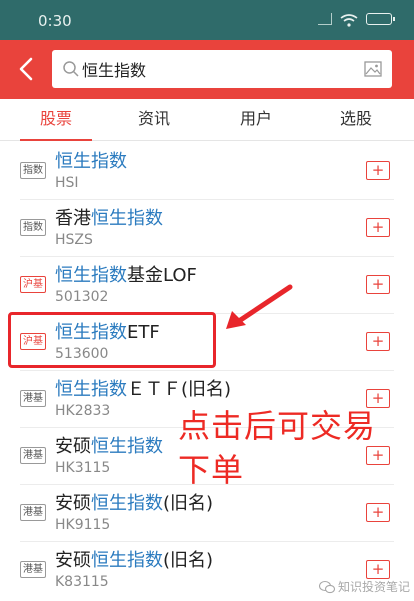 The image size is (414, 601). I want to click on list-item: 港基 安硕恒生指数(旧名) HK9115 +, so click(207, 513).